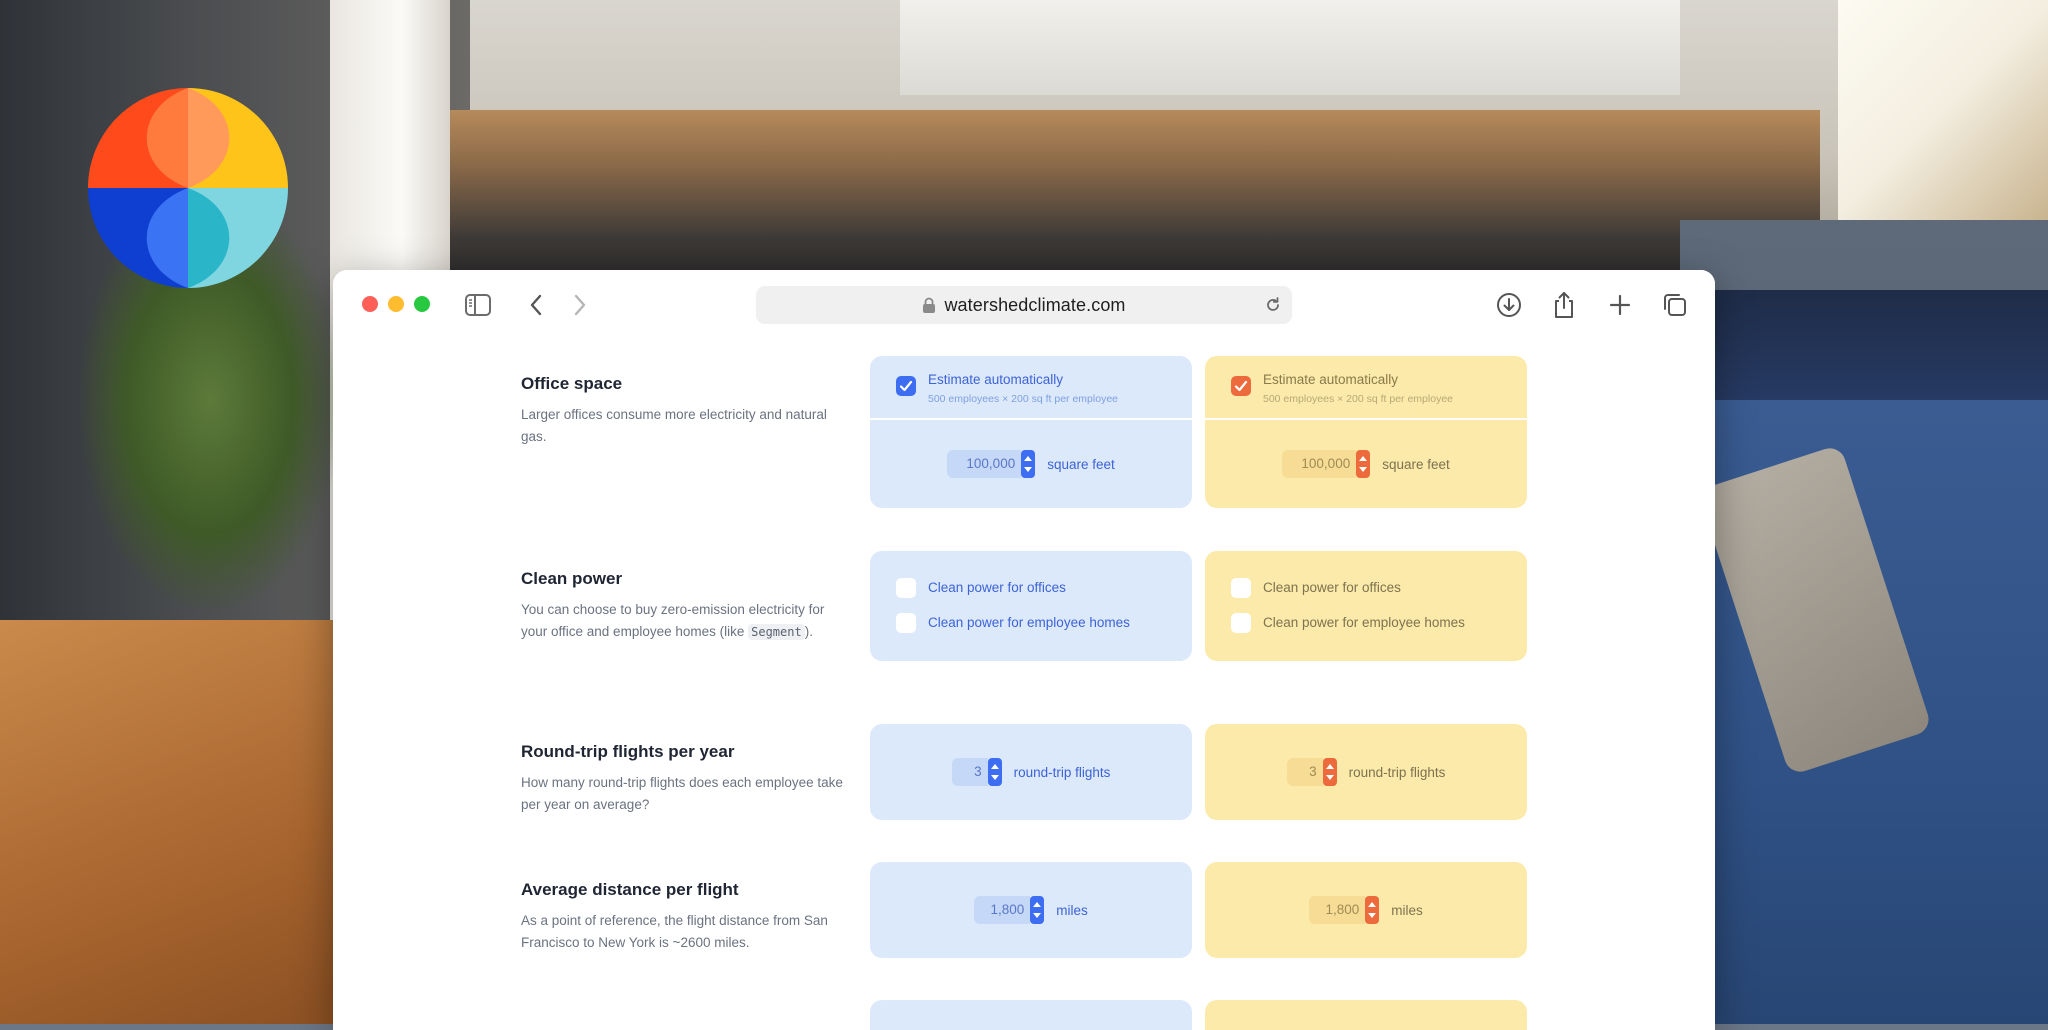 Image resolution: width=2048 pixels, height=1030 pixels. What do you see at coordinates (1035, 304) in the screenshot?
I see `address-bar-url: watershedclimate.com` at bounding box center [1035, 304].